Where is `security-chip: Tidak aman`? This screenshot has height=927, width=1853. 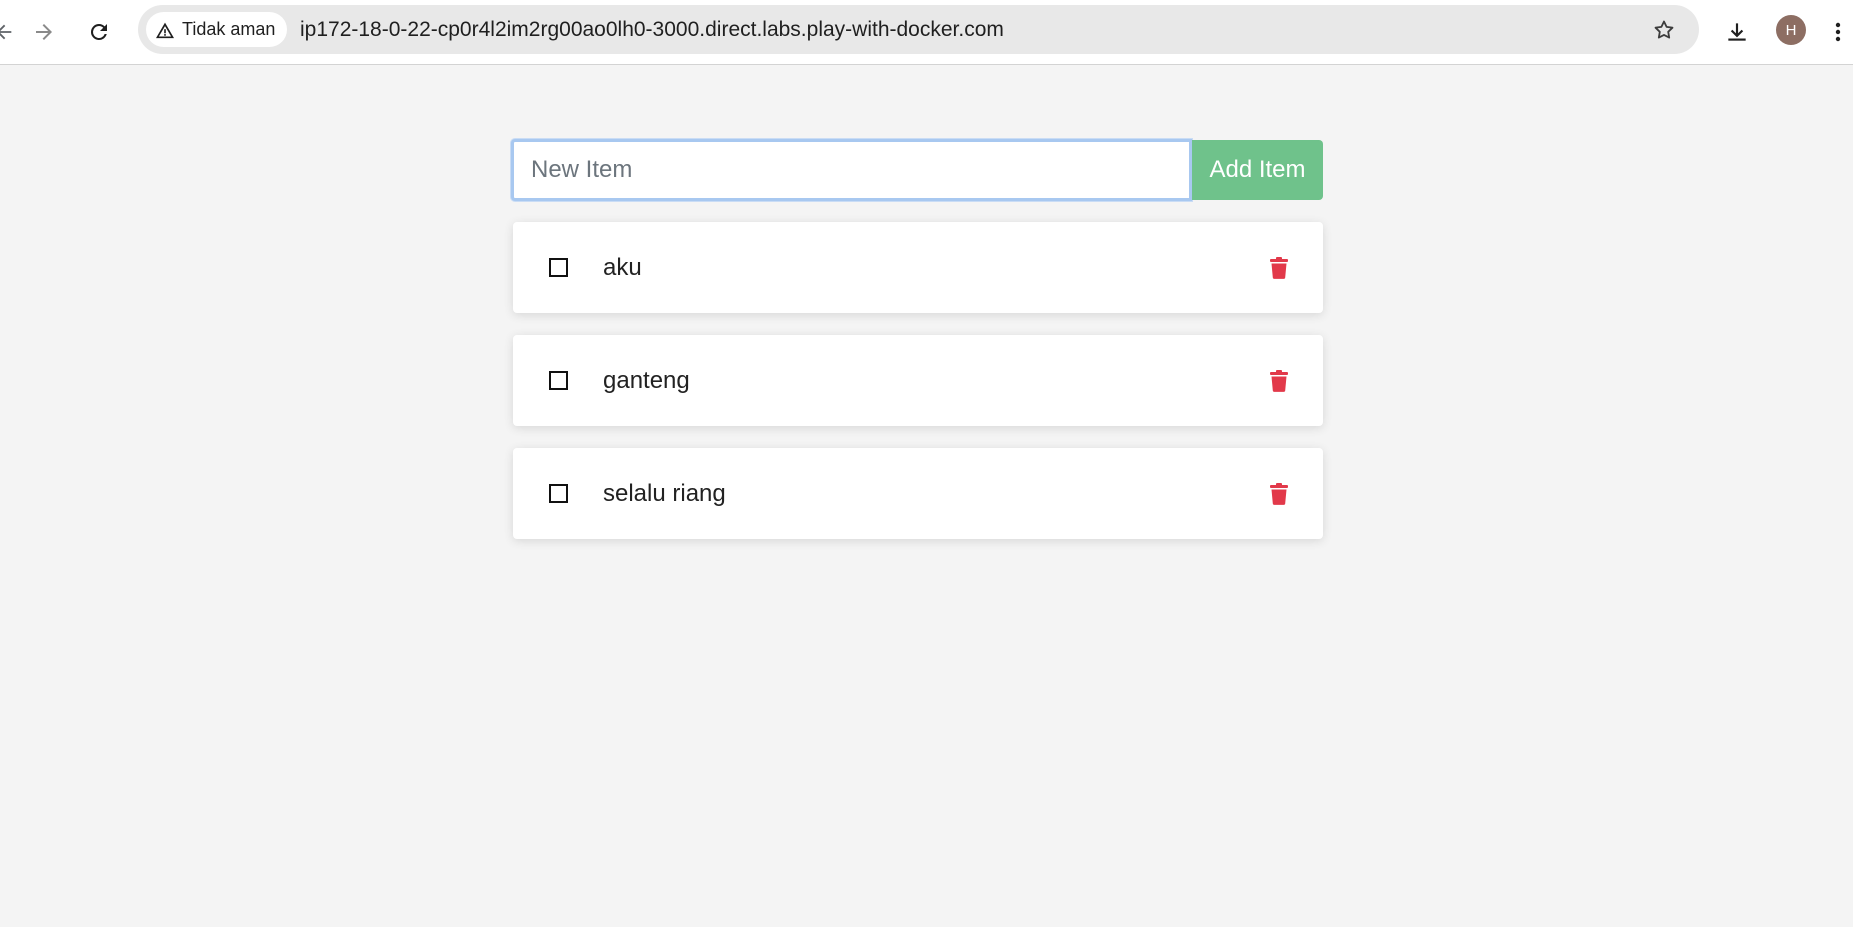
security-chip: Tidak aman is located at coordinates (217, 29).